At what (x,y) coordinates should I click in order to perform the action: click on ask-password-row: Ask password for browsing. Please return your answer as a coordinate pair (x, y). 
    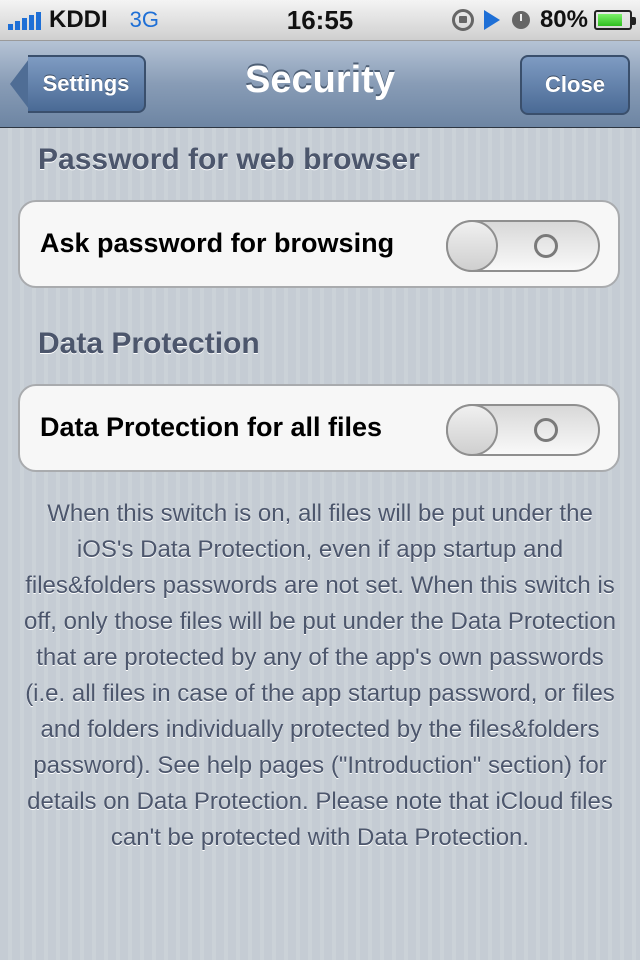
    Looking at the image, I should click on (319, 244).